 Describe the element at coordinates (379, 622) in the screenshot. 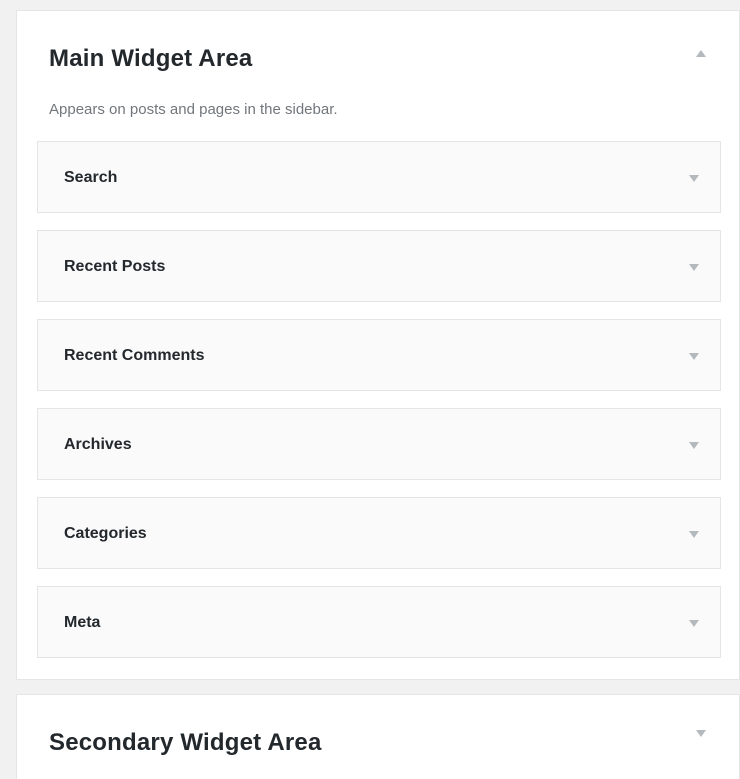

I see `widget-meta: Meta` at that location.